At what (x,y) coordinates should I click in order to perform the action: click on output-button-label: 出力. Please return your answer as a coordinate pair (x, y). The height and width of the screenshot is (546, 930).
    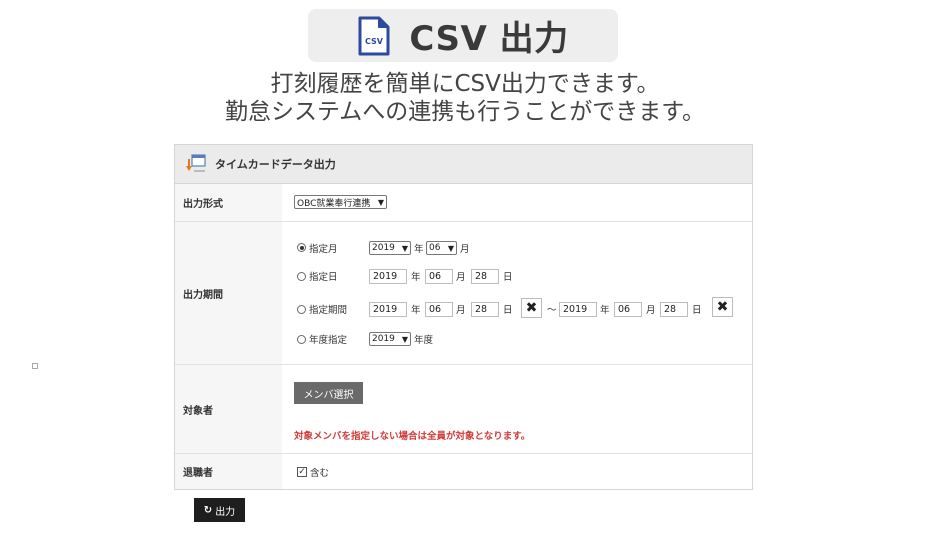
    Looking at the image, I should click on (225, 512).